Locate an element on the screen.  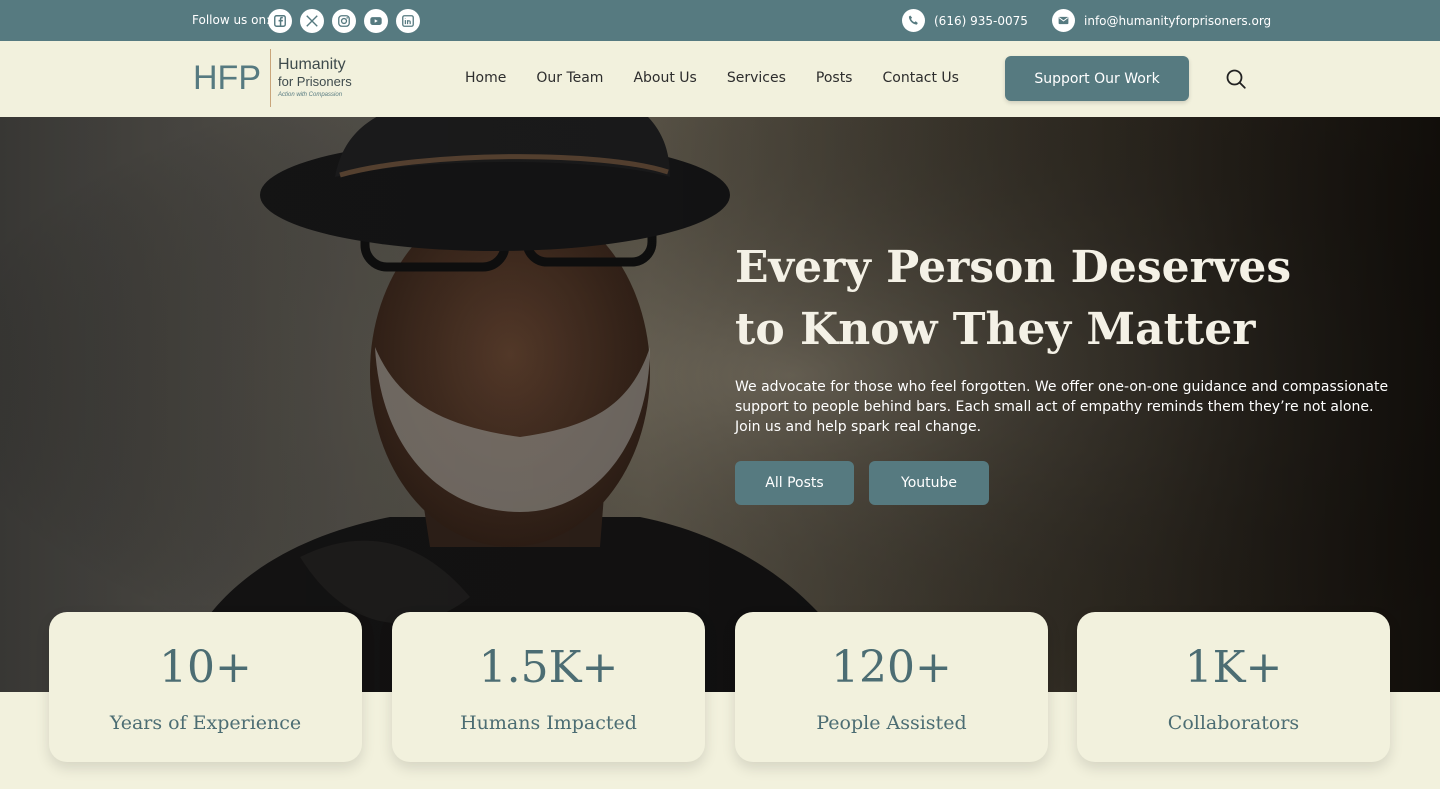
email-contact: info@humanityforprisoners.org is located at coordinates (1161, 20).